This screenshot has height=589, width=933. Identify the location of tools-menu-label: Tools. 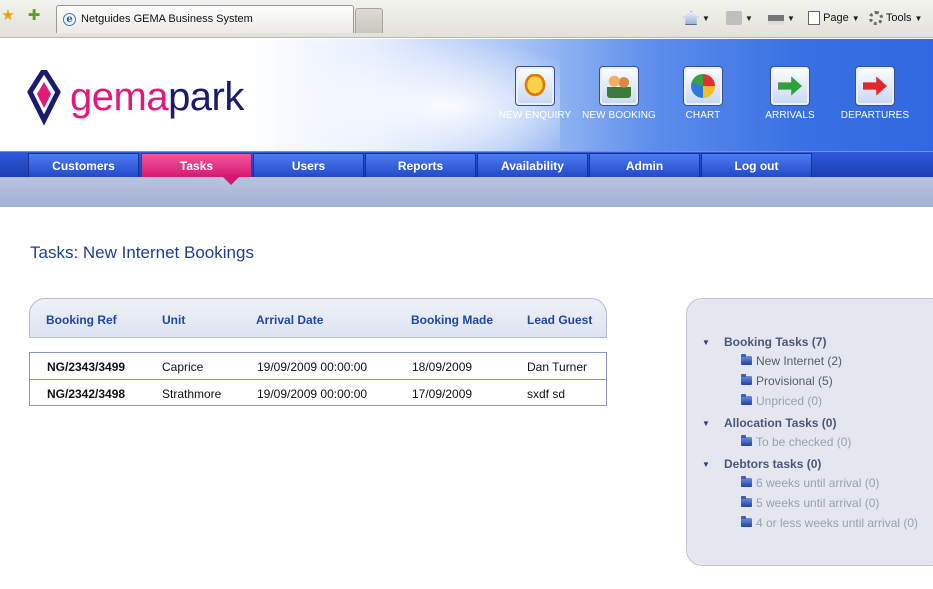
(898, 18).